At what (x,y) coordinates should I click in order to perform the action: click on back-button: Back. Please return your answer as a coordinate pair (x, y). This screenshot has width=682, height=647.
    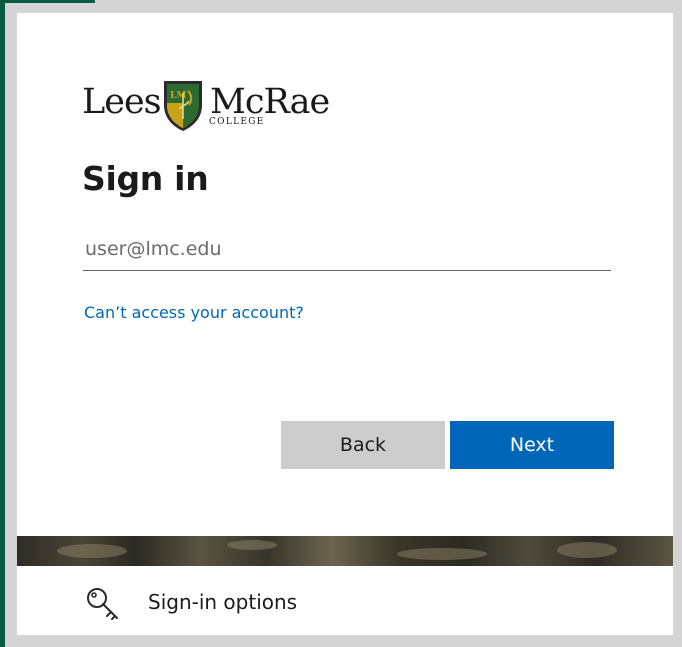
    Looking at the image, I should click on (363, 445).